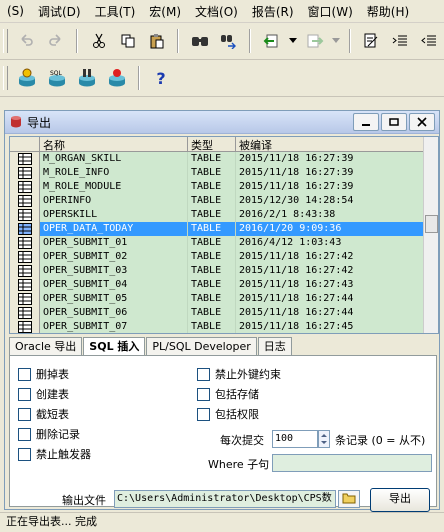 The height and width of the screenshot is (532, 444). I want to click on cell-name: M_ROLE_MODULE, so click(114, 187).